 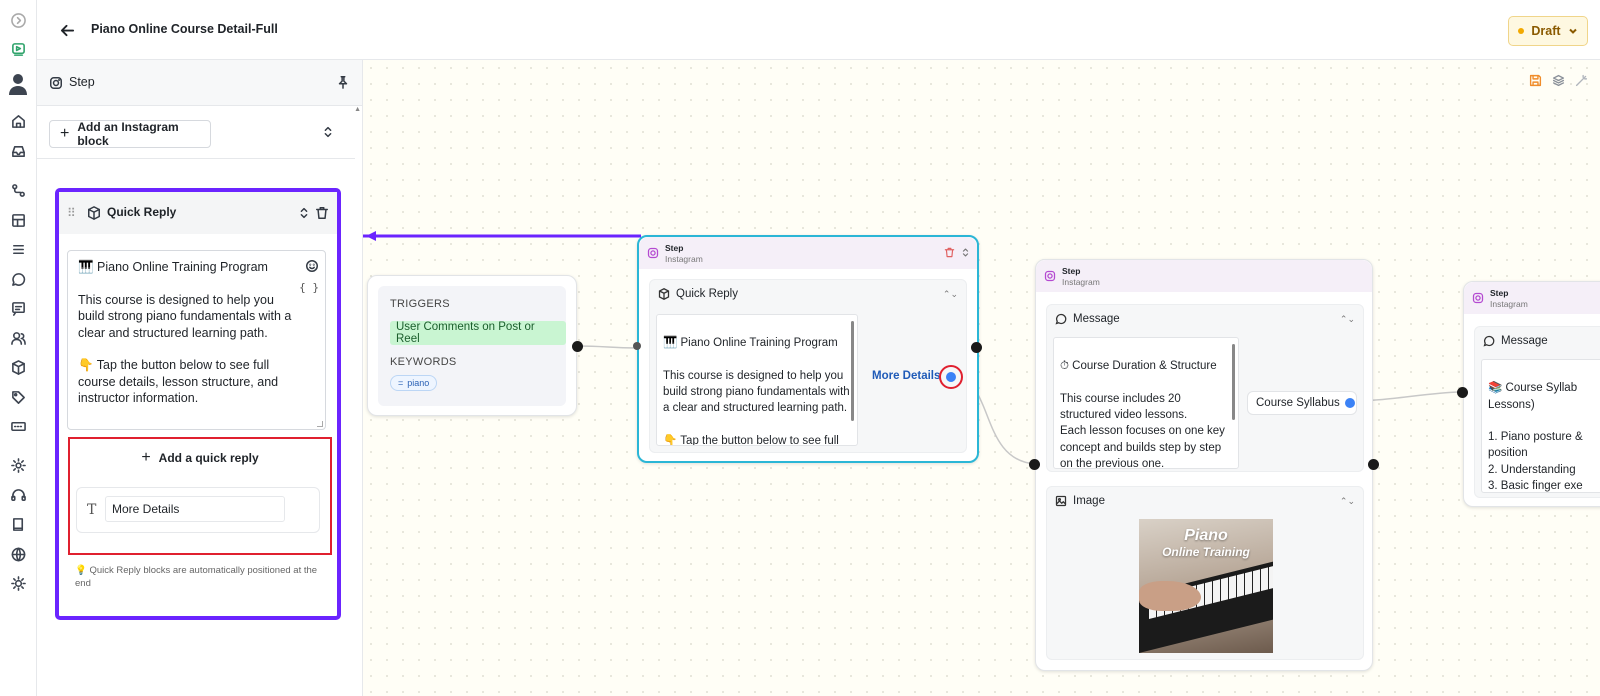 What do you see at coordinates (1373, 464) in the screenshot?
I see `step2-output-port` at bounding box center [1373, 464].